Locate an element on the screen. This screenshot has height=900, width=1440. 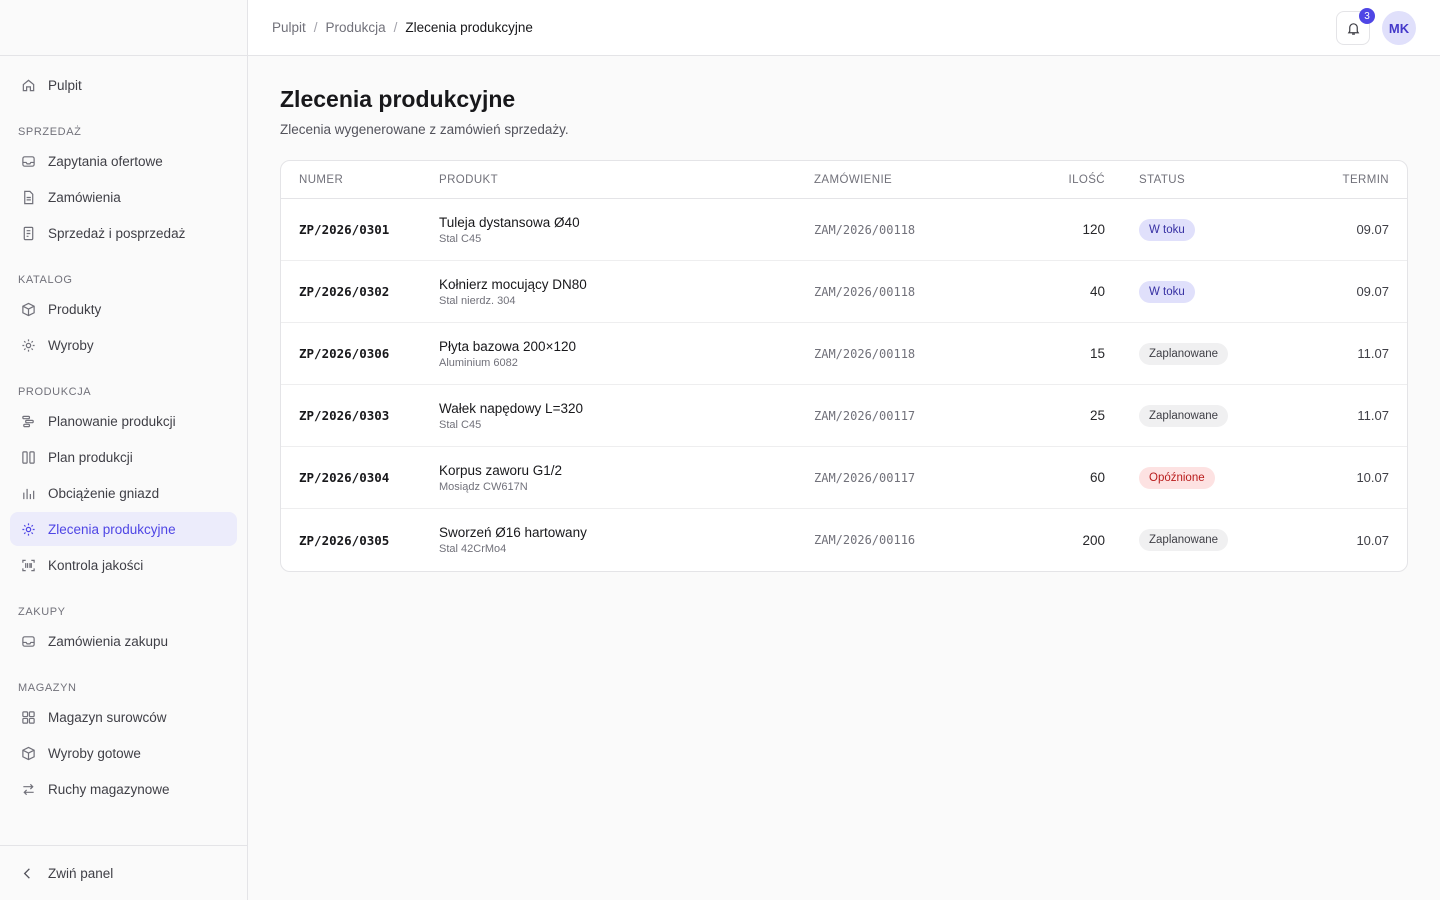
sidebar-item-plan-produkcji: Plan produkcji is located at coordinates (123, 457).